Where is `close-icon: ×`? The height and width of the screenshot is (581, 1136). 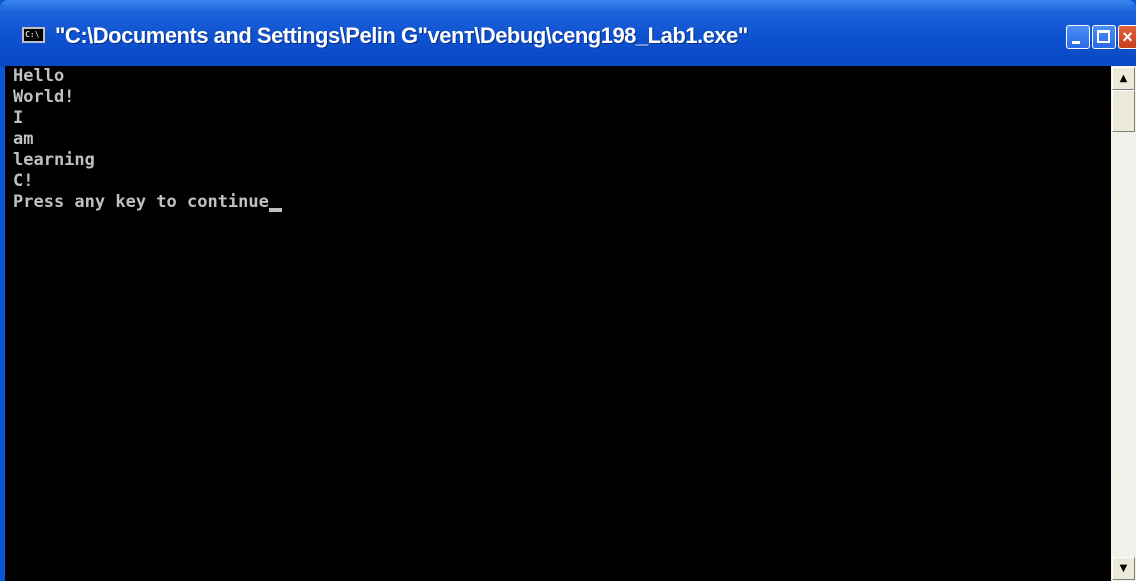
close-icon: × is located at coordinates (1127, 37).